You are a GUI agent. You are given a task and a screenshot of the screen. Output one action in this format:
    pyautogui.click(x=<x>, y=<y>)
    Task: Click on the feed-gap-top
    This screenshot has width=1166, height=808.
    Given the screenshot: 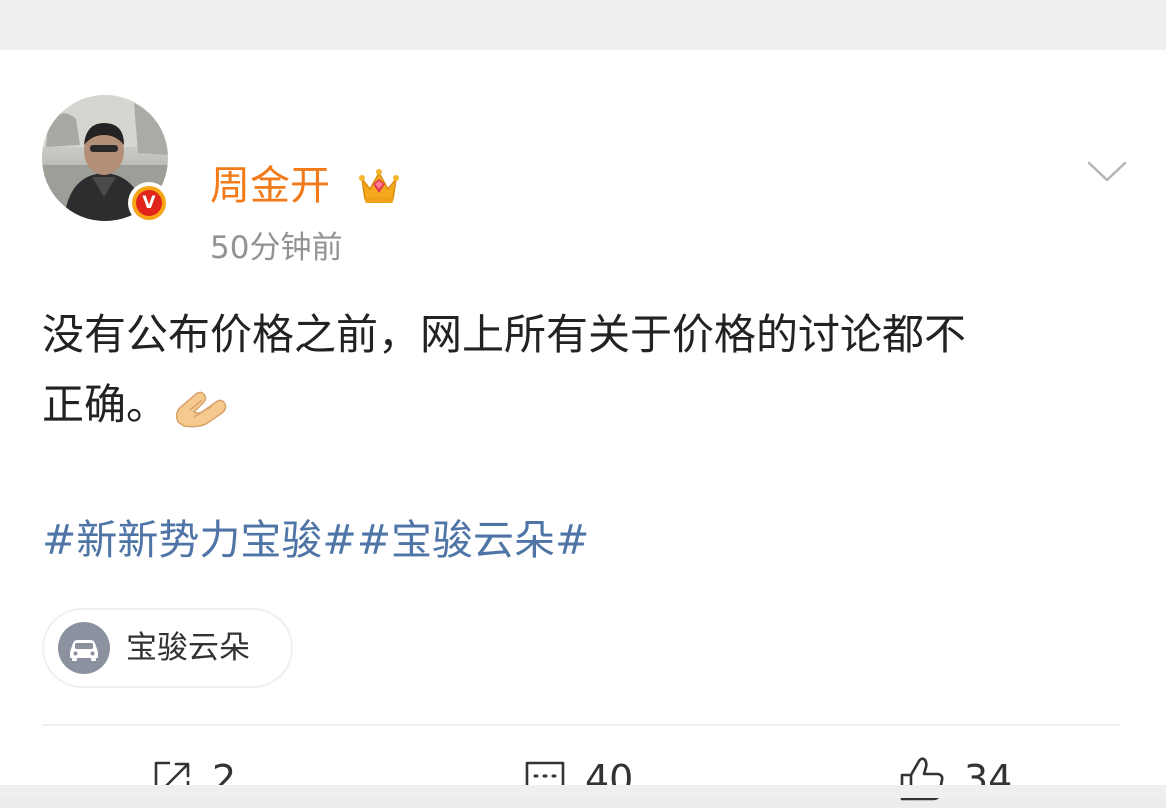 What is the action you would take?
    pyautogui.click(x=583, y=25)
    